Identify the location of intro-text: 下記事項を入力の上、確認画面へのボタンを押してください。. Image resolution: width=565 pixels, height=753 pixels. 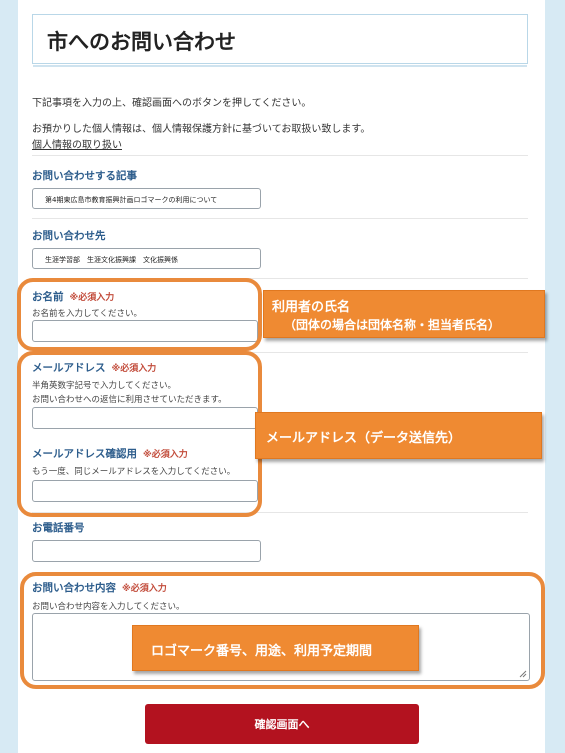
(172, 103).